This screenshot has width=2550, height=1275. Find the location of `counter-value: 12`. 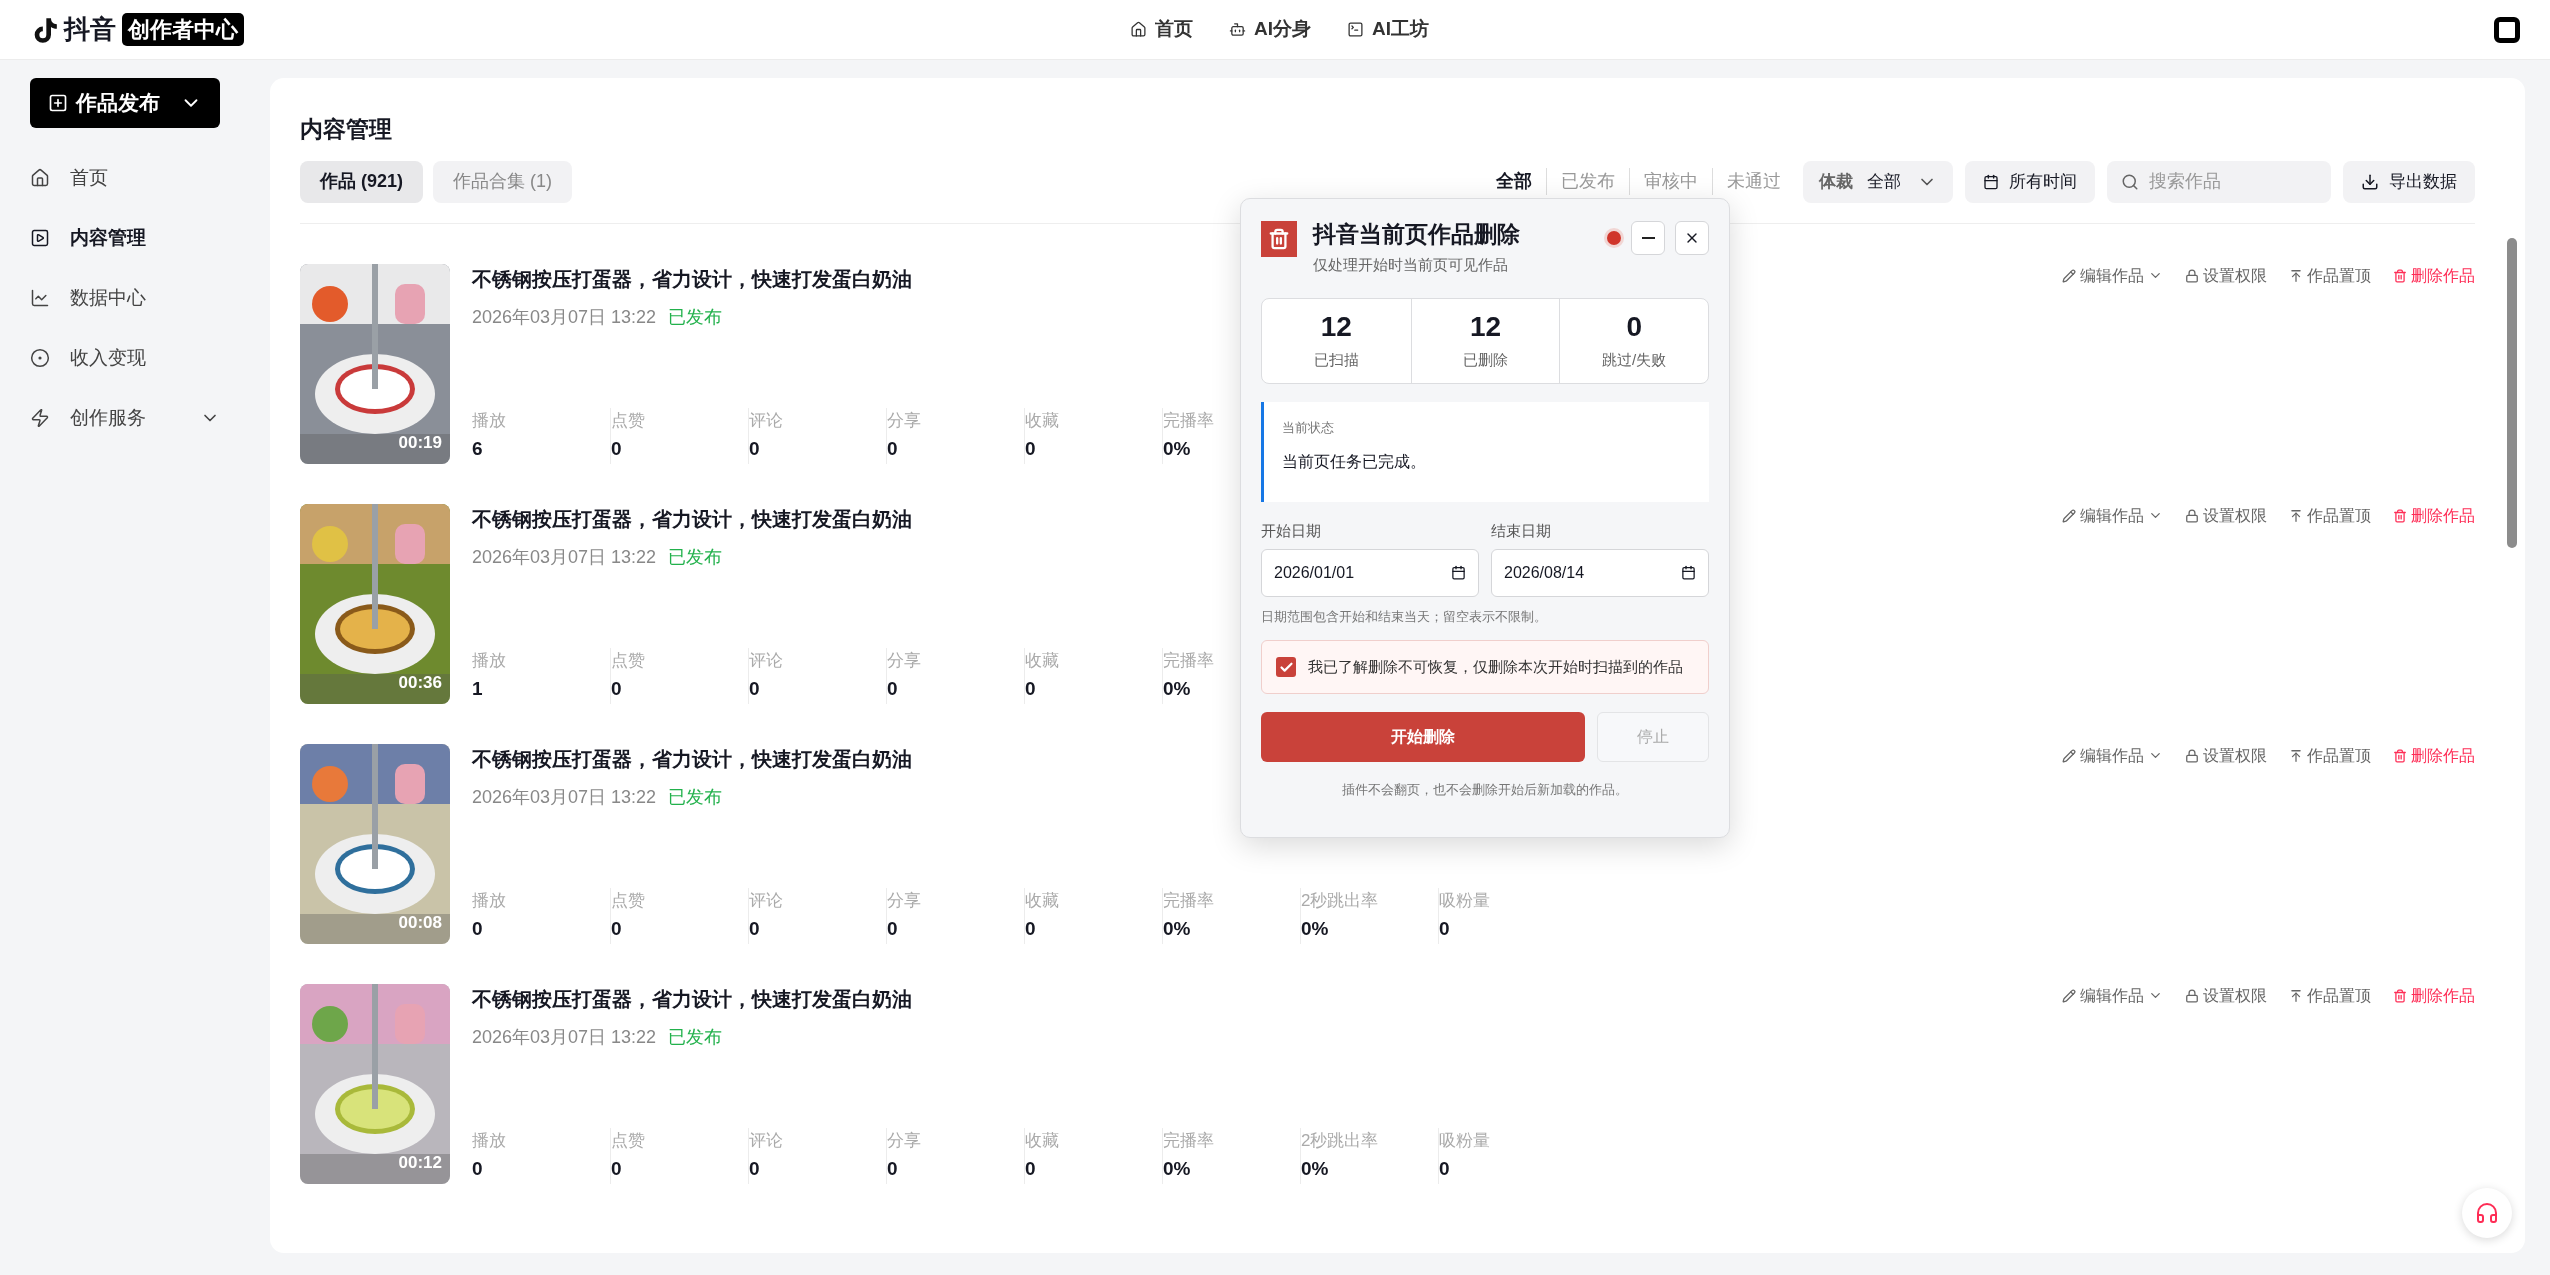

counter-value: 12 is located at coordinates (1336, 326).